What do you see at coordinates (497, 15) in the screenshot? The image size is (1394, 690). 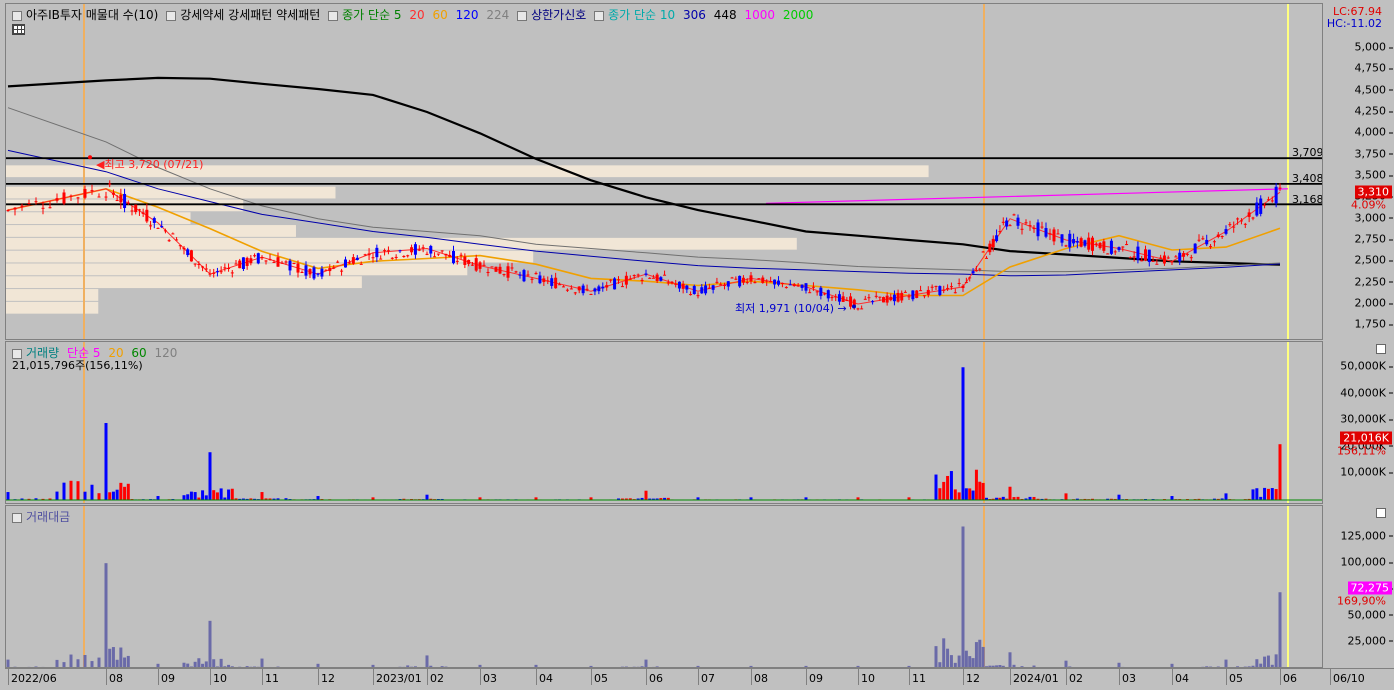 I see `legend-ma-224: 224` at bounding box center [497, 15].